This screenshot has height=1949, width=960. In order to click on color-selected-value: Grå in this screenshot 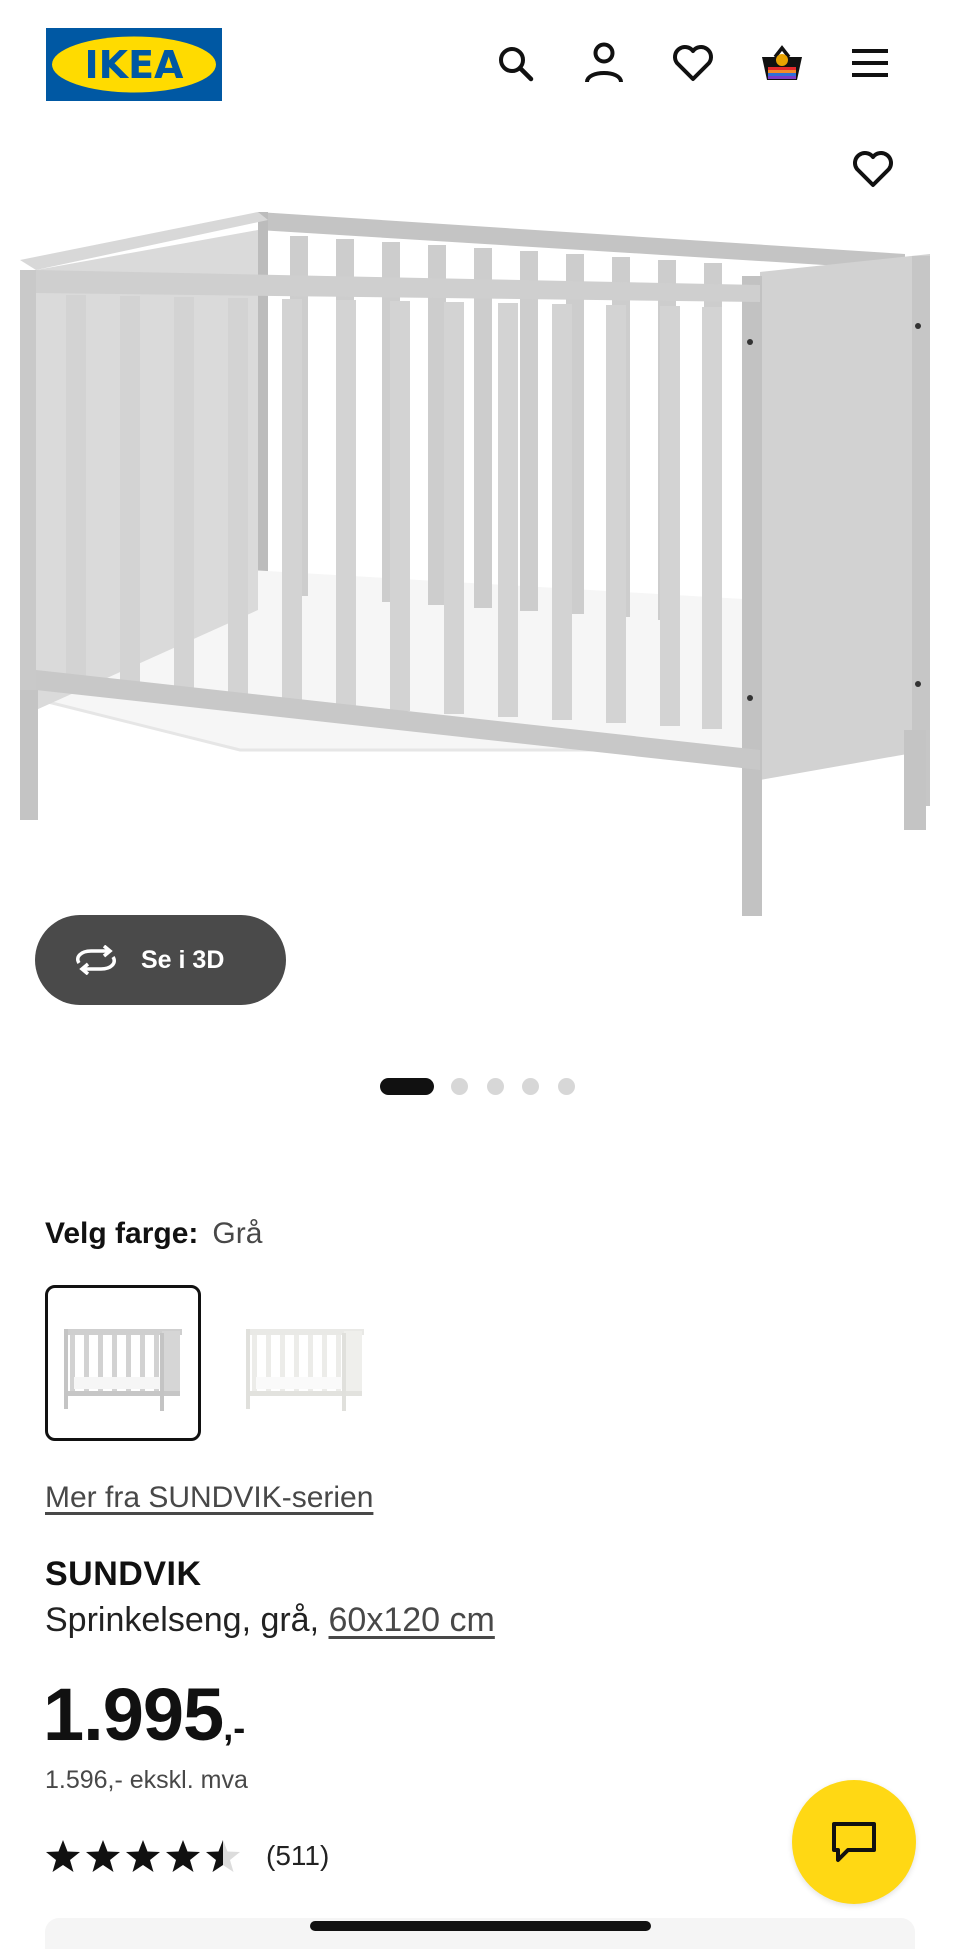, I will do `click(237, 1233)`.